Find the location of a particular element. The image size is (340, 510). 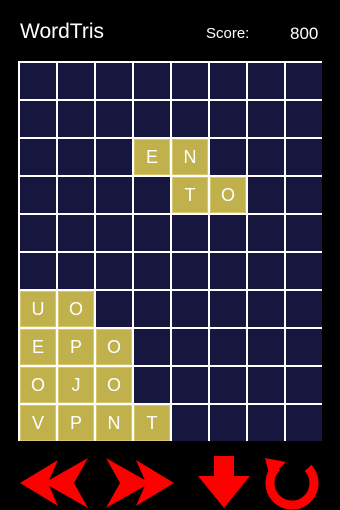

app-title: WordTris is located at coordinates (62, 31).